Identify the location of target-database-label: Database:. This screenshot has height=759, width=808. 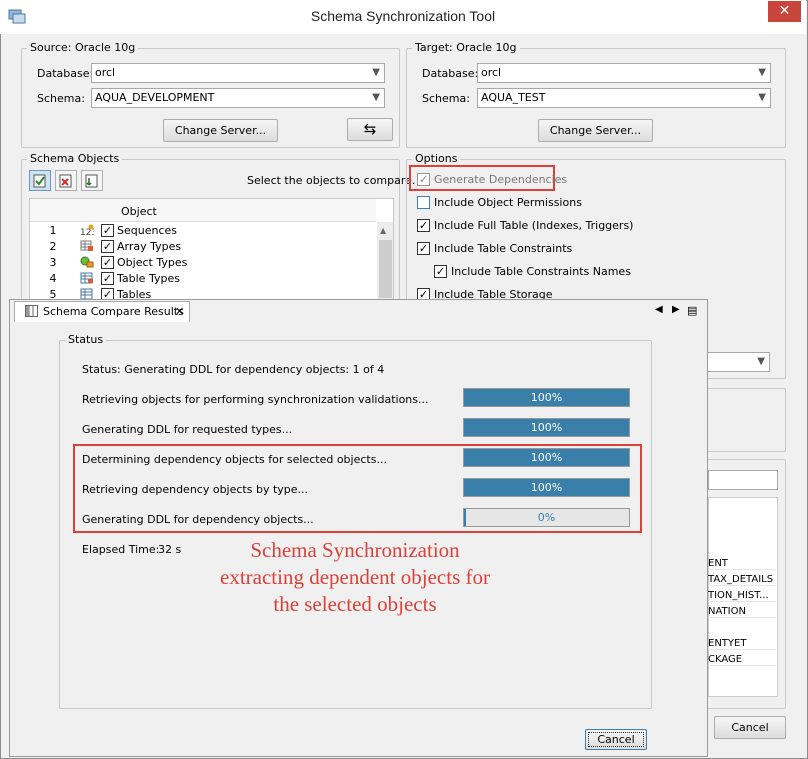
(450, 73).